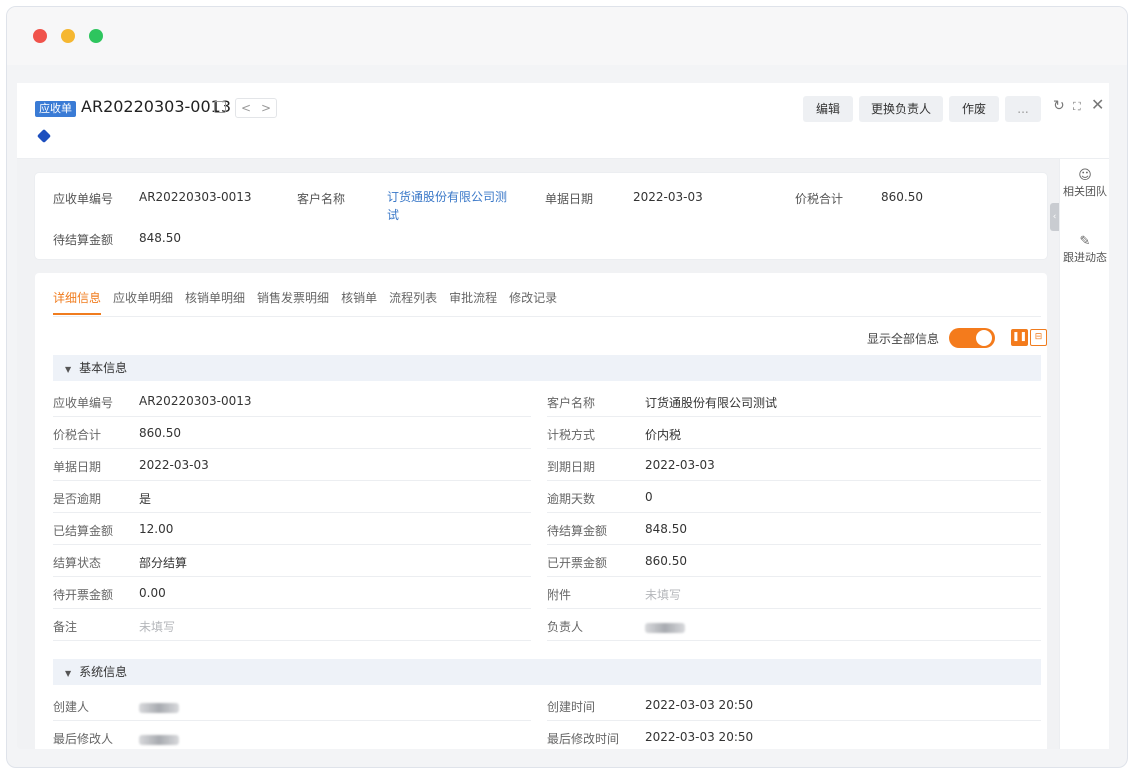 The image size is (1134, 774). Describe the element at coordinates (293, 302) in the screenshot. I see `tab-invoice-items: 销售发票明细` at that location.